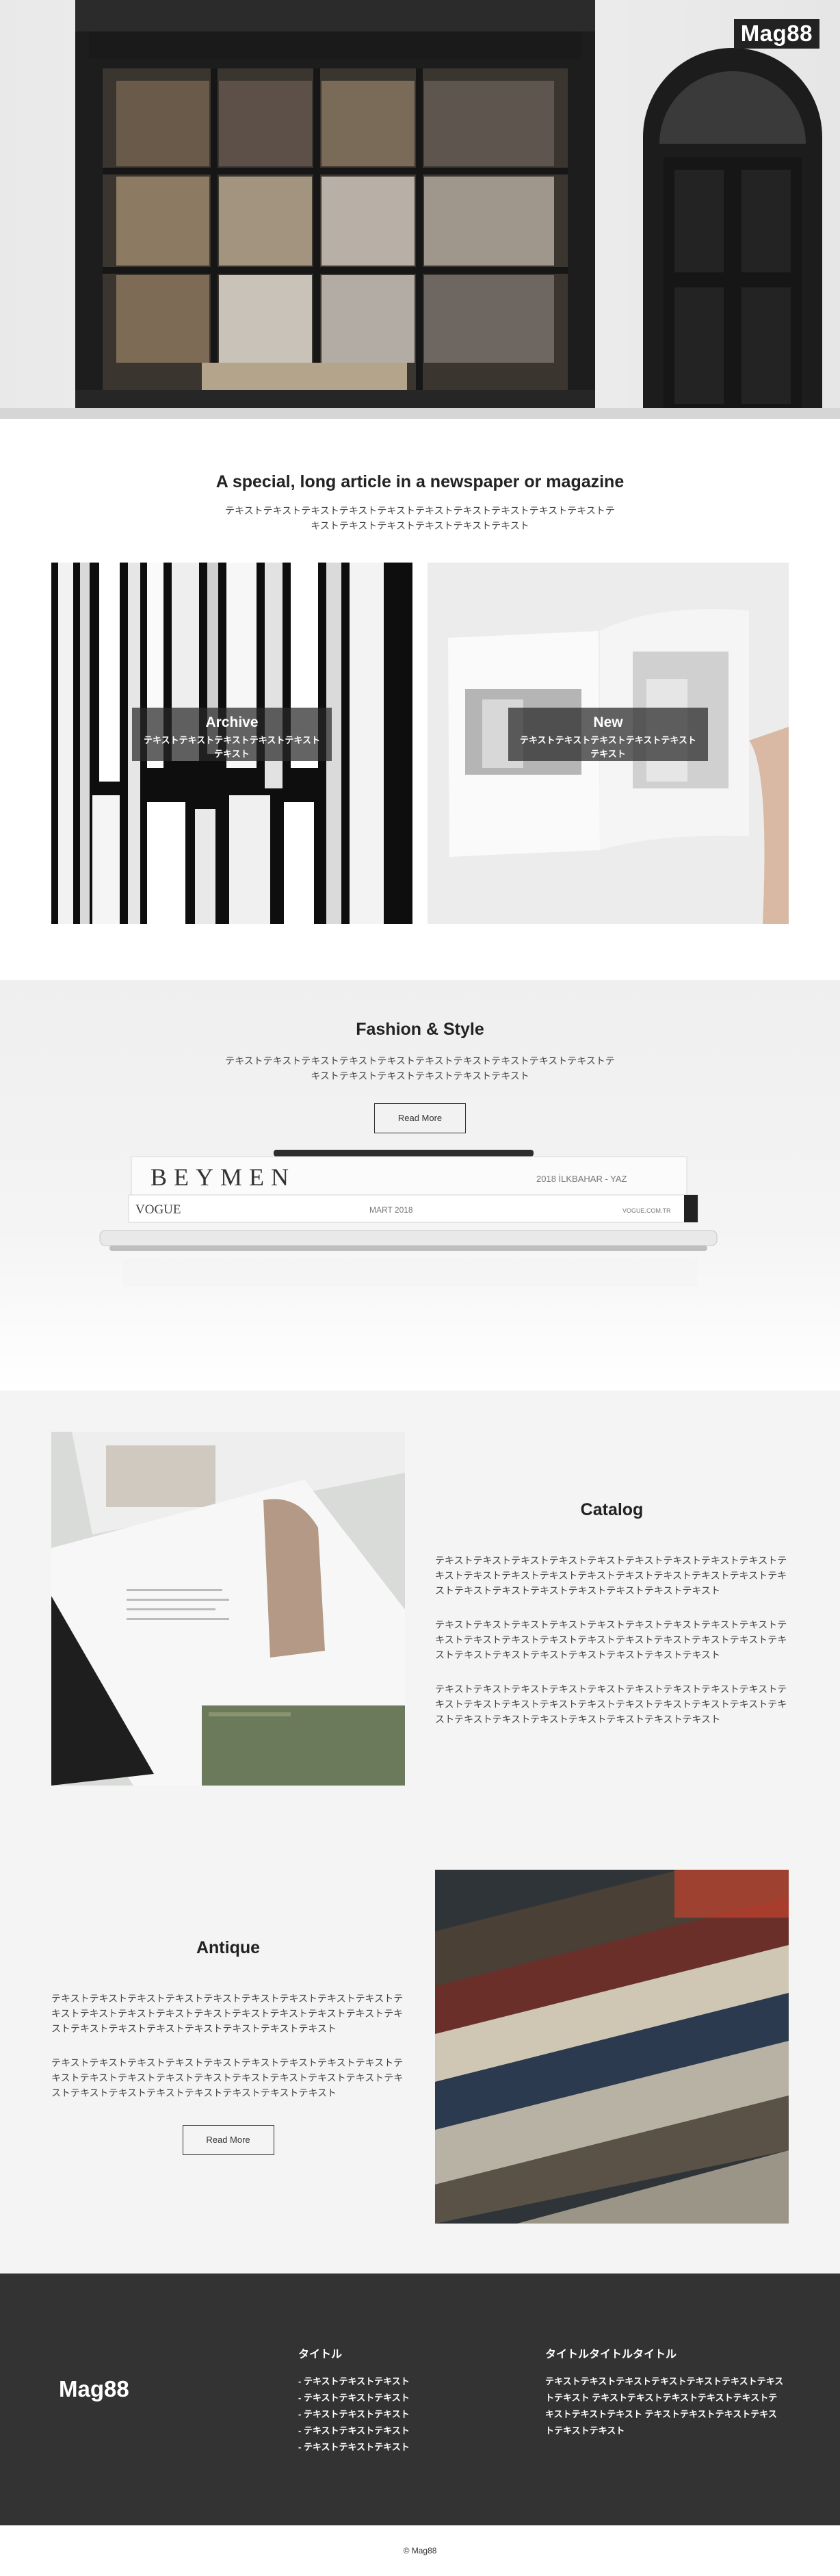  What do you see at coordinates (581, 1179) in the screenshot?
I see `magazine-beymen-date: 2018 İLKBAHAR - YAZ` at bounding box center [581, 1179].